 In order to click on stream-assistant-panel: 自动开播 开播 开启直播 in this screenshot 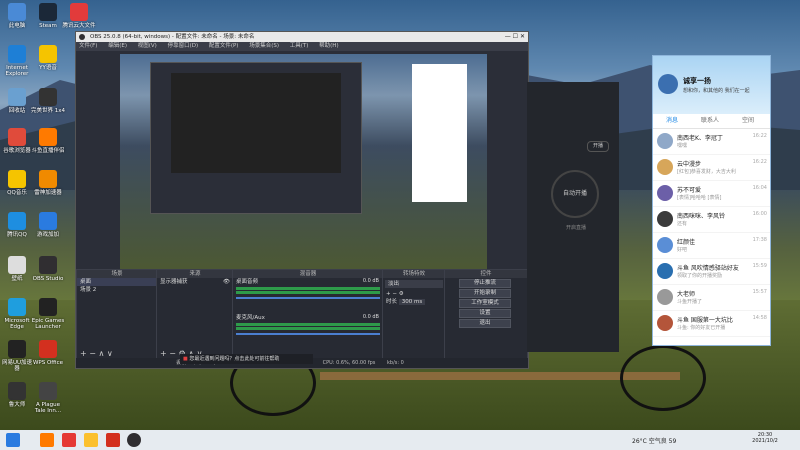, I will do `click(573, 217)`.